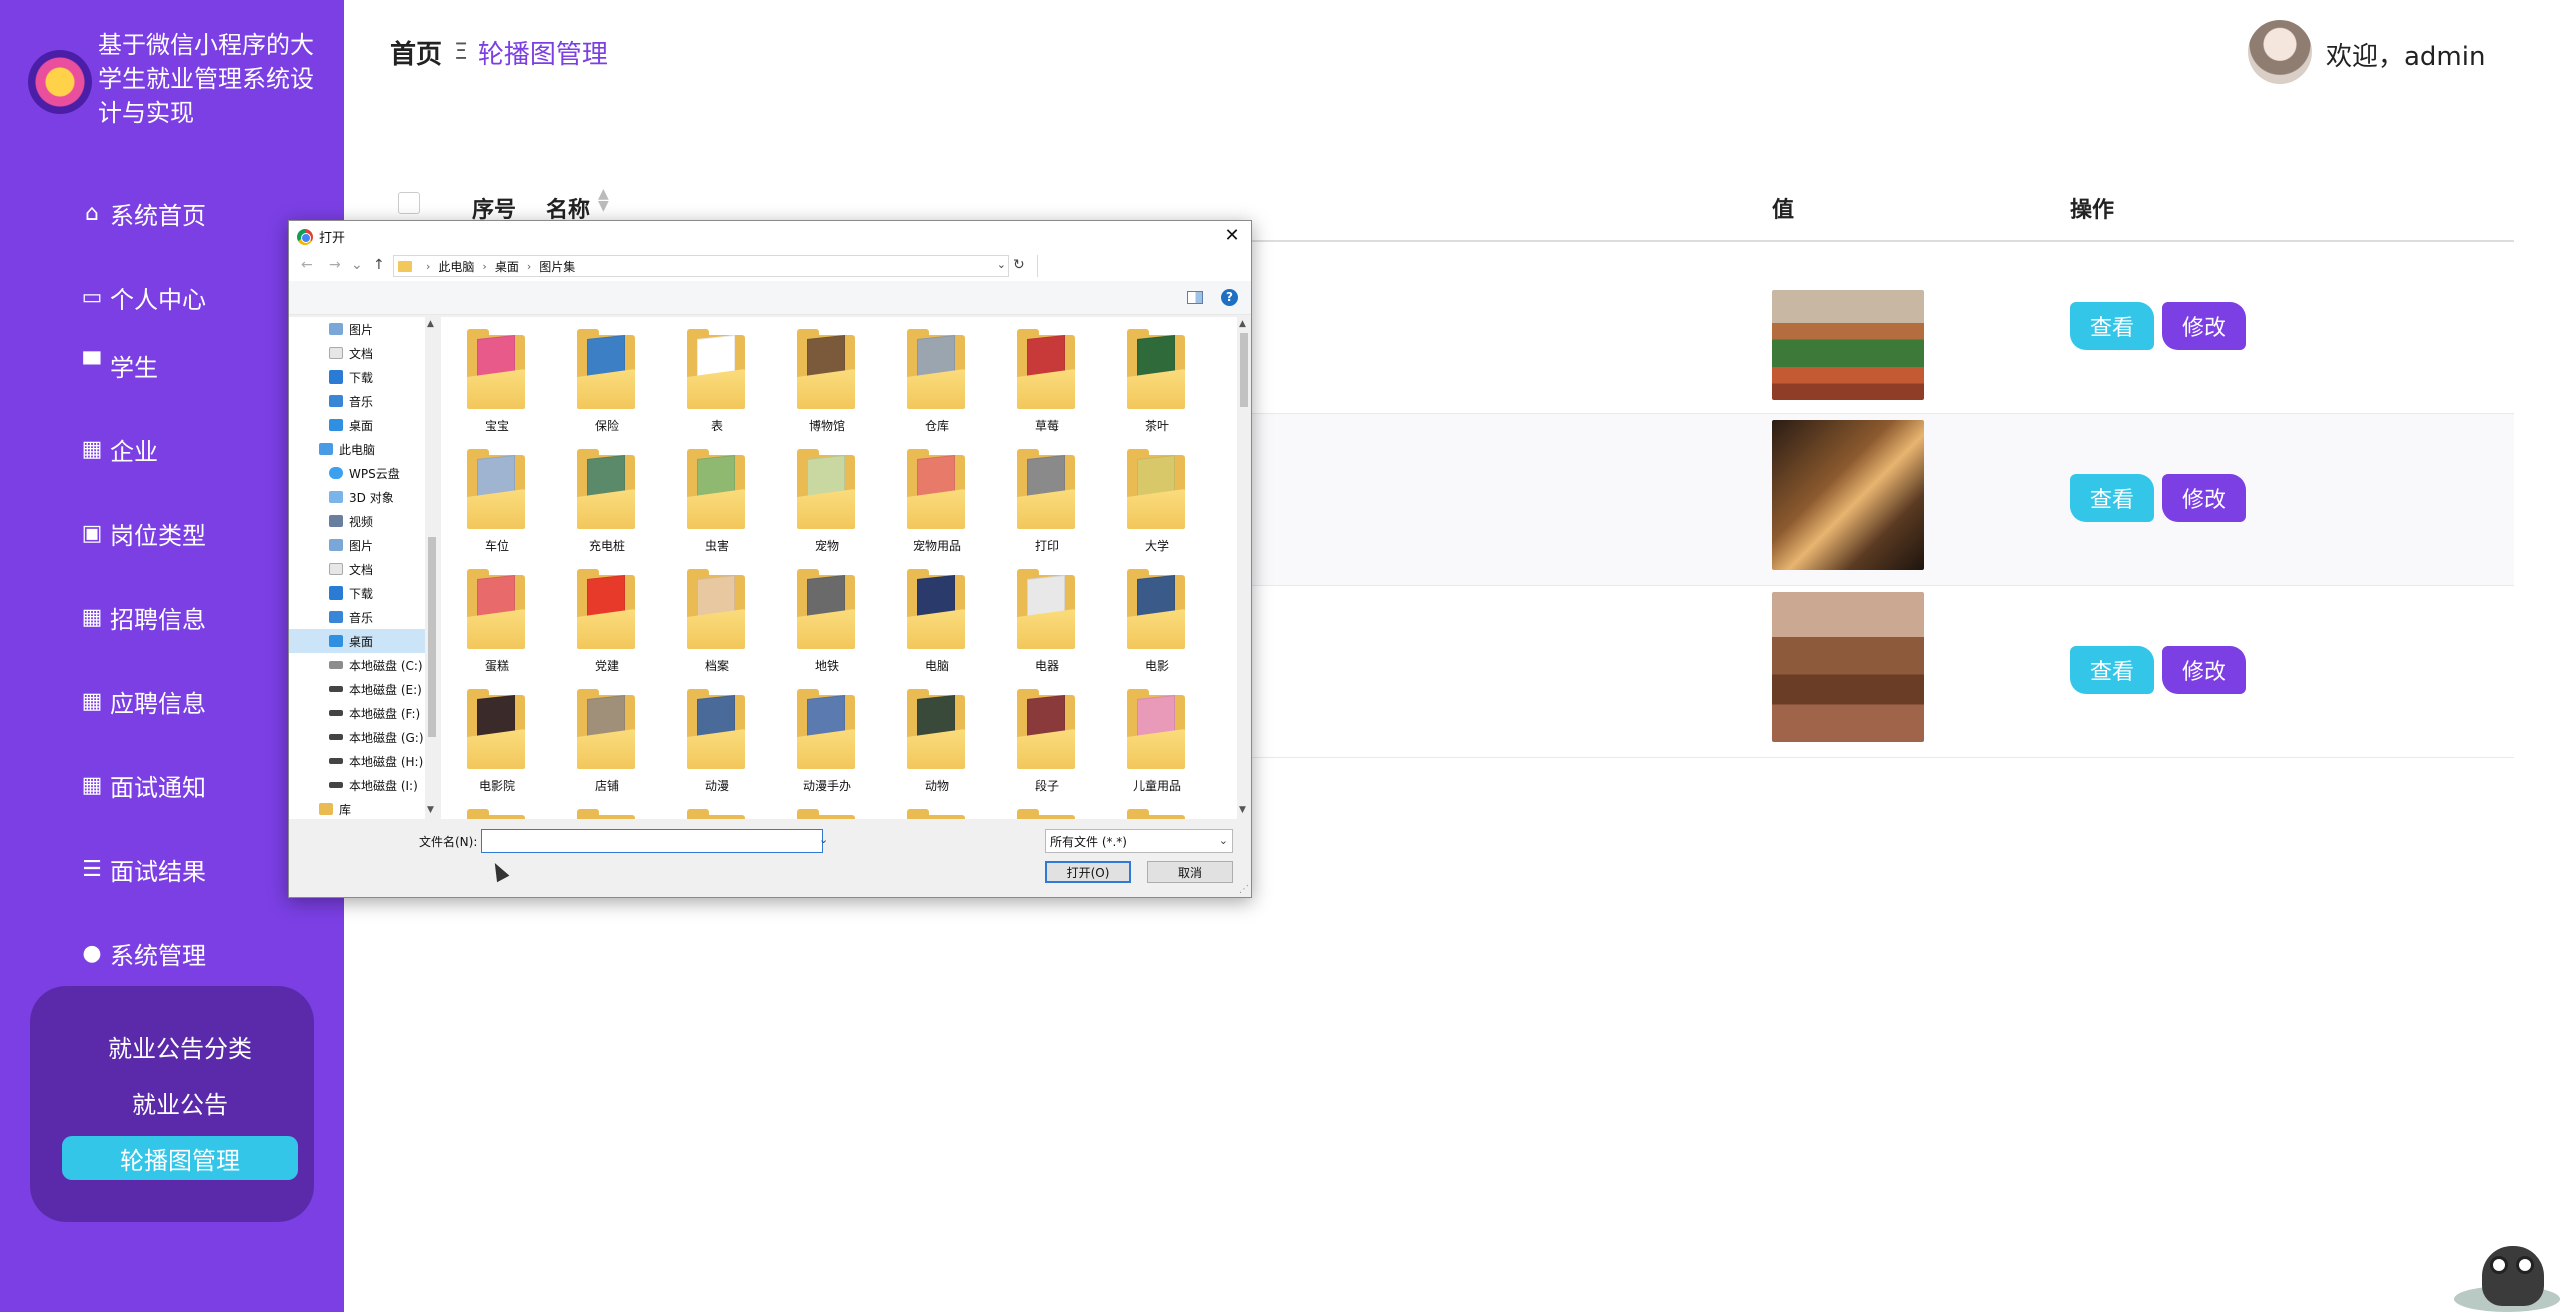 Image resolution: width=2560 pixels, height=1312 pixels. What do you see at coordinates (142, 869) in the screenshot?
I see `sidebar-item-interview-result: ☰ 面试结果` at bounding box center [142, 869].